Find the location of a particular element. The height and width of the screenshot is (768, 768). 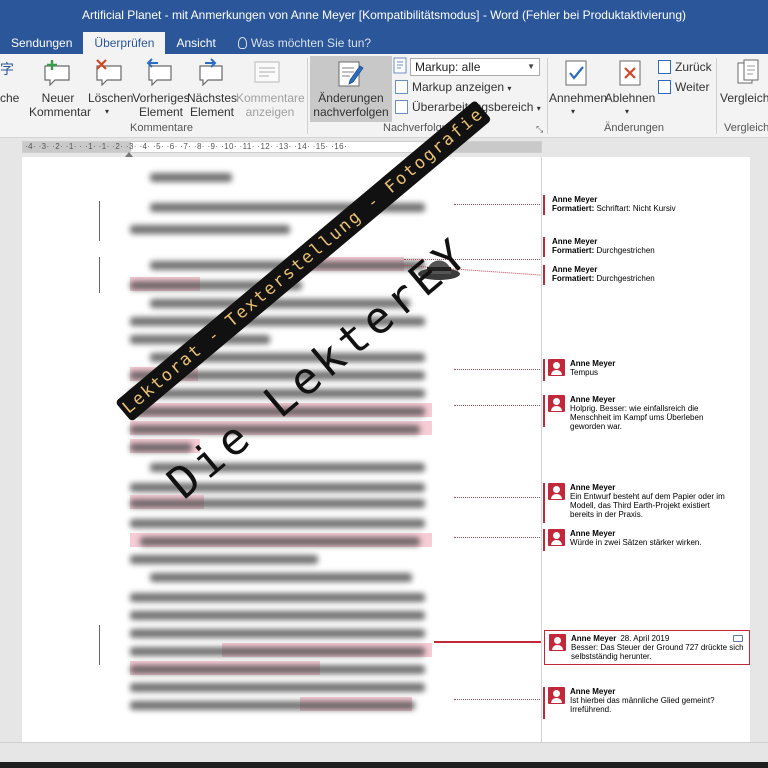

tab-sendungen: Sendungen is located at coordinates (41, 43).